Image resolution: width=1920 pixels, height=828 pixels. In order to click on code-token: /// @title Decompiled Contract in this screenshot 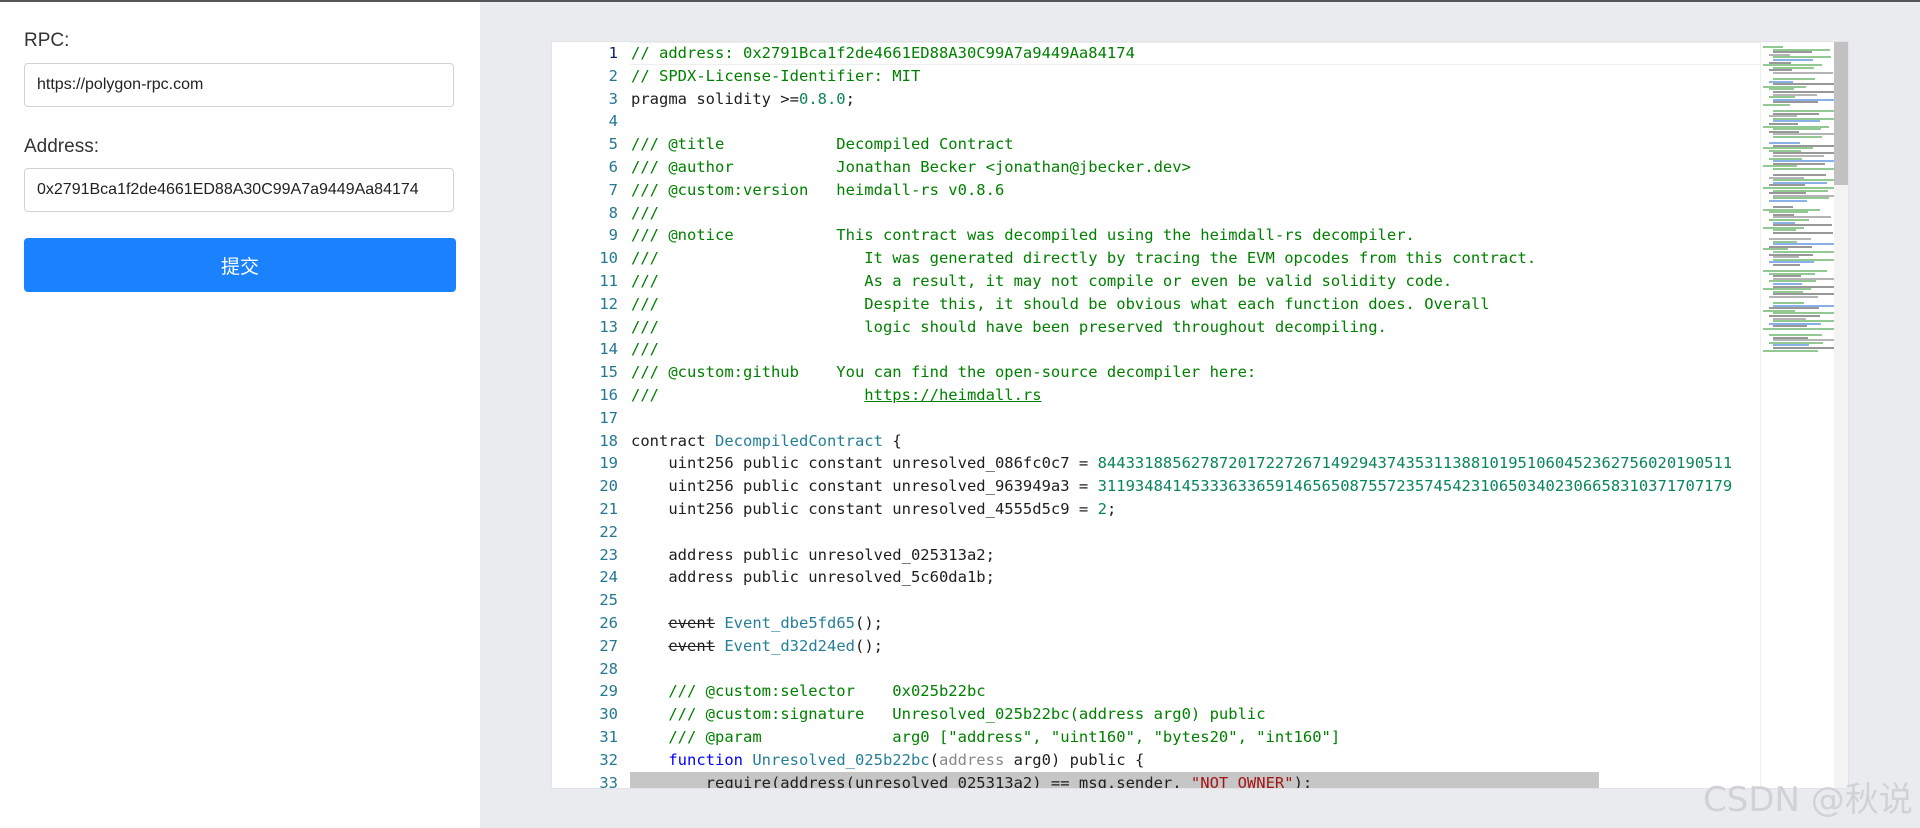, I will do `click(822, 144)`.